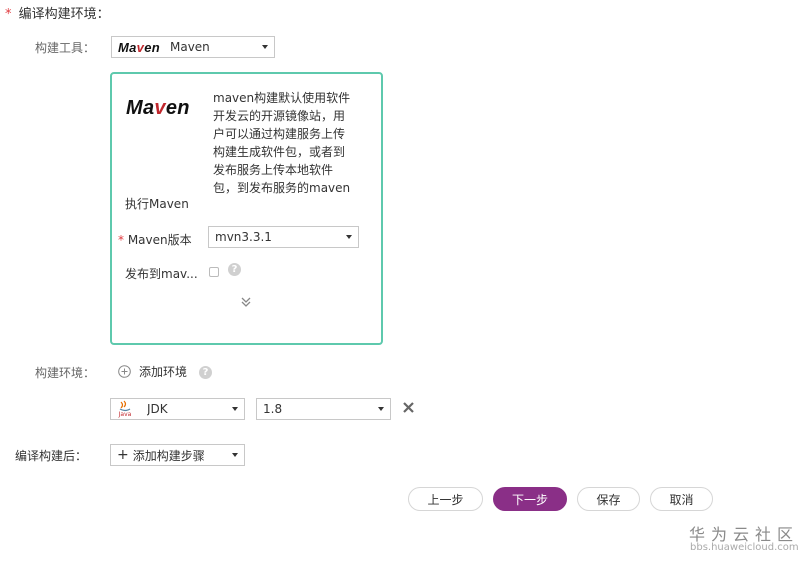 This screenshot has width=811, height=562. I want to click on post-build-label: 编译构建后：, so click(51, 456).